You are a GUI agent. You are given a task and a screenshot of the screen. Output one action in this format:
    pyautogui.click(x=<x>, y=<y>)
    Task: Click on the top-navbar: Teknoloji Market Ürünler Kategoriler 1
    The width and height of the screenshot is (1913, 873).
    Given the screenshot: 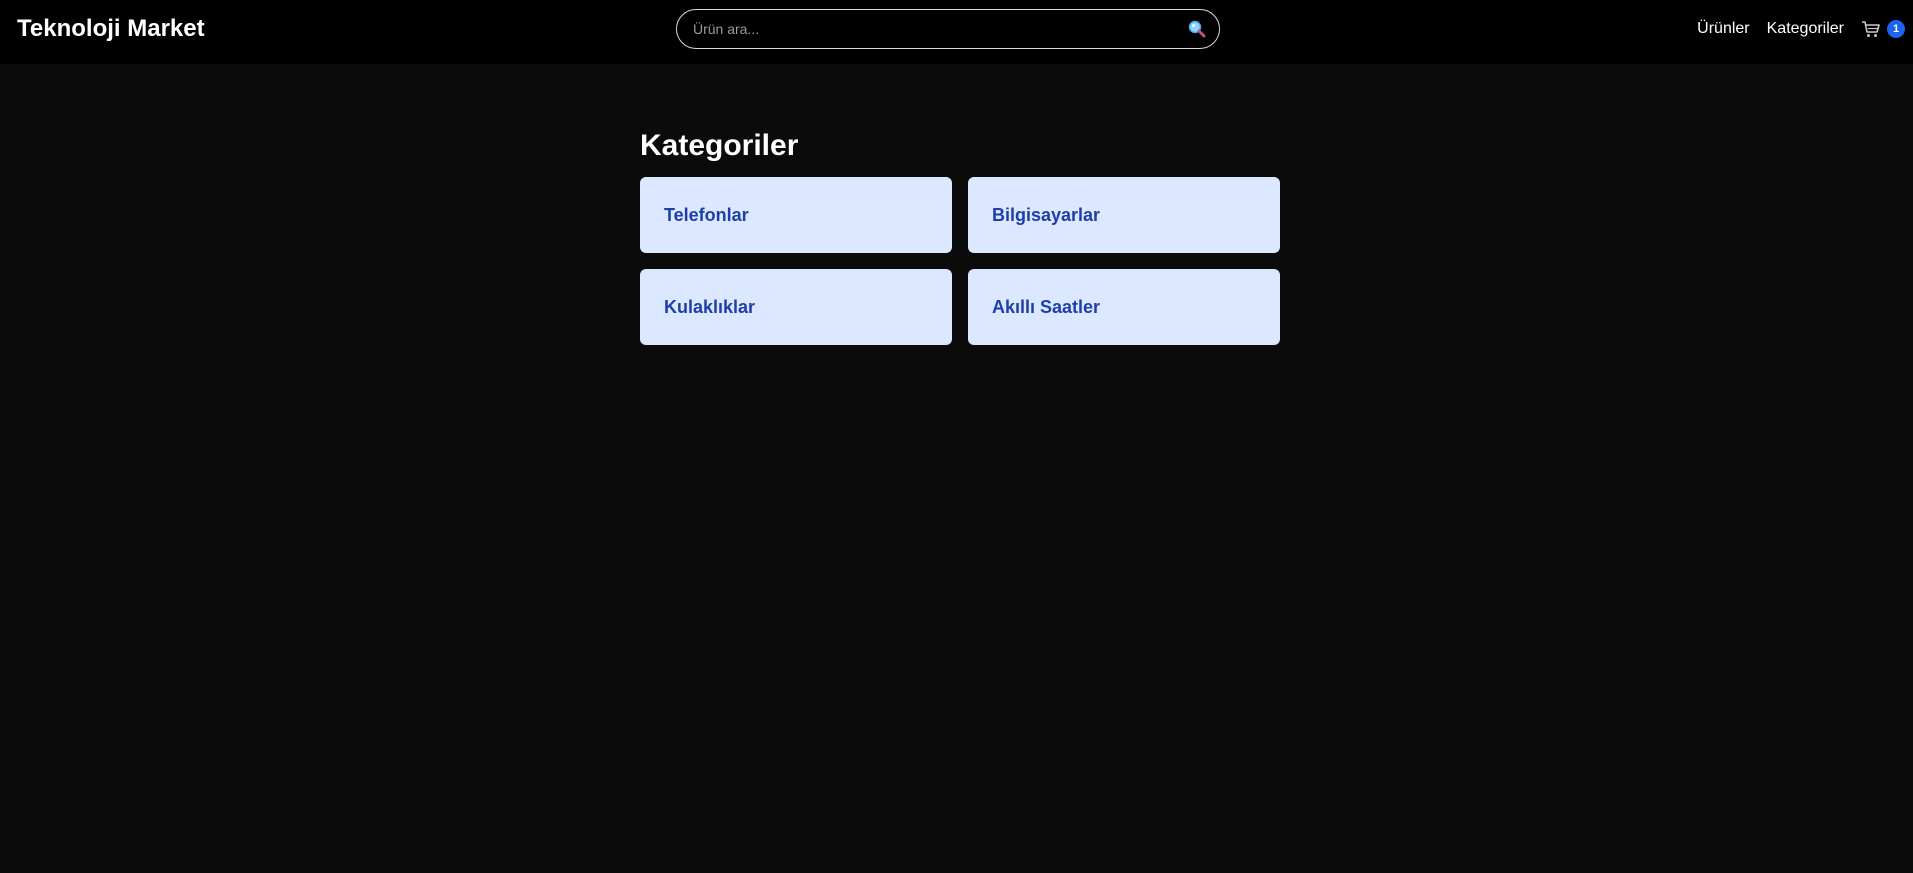 What is the action you would take?
    pyautogui.click(x=956, y=32)
    